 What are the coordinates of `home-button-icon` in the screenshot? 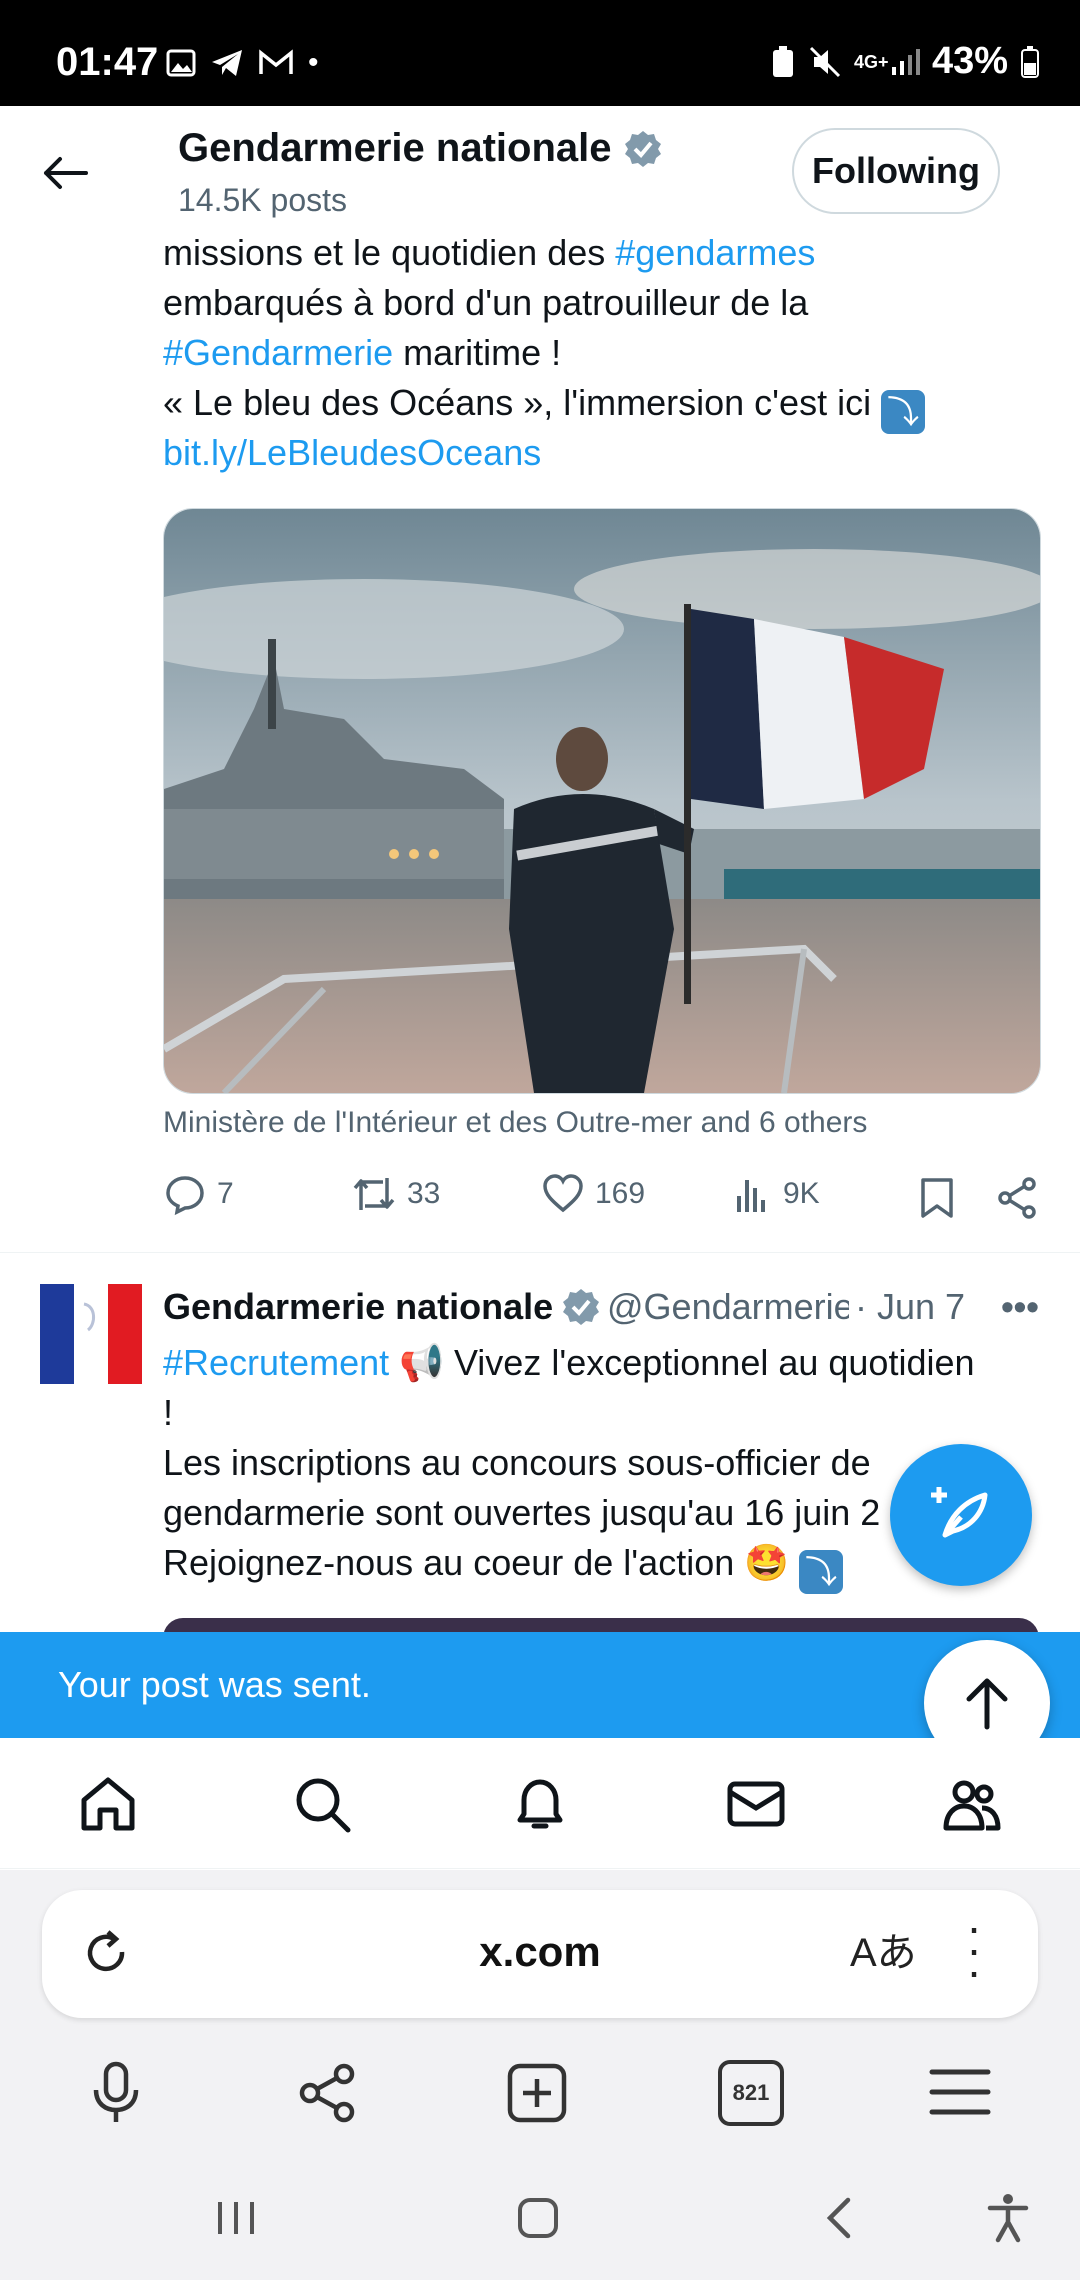 It's located at (538, 2218).